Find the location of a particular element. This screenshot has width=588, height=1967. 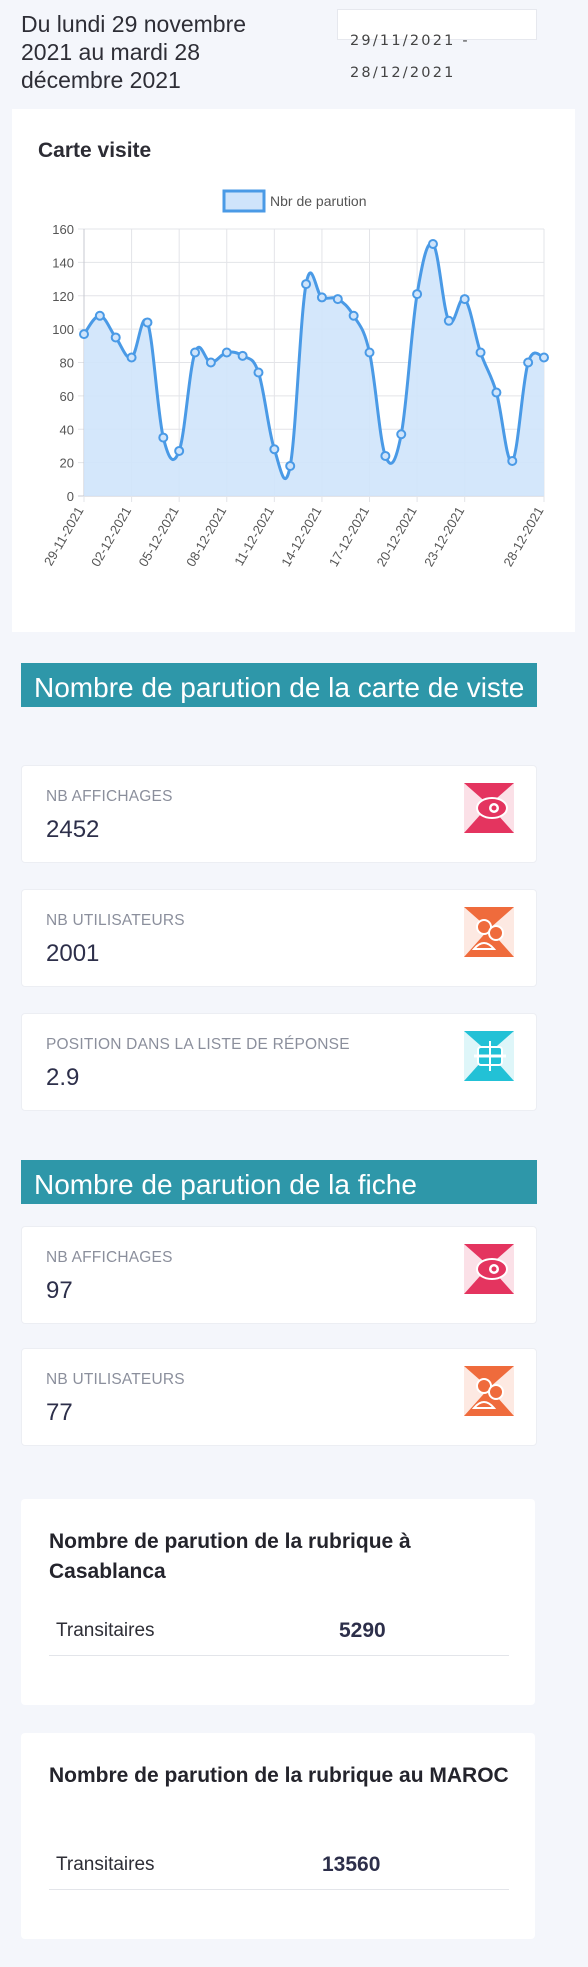

x-tick-label: 08-12-2021 is located at coordinates (206, 536).